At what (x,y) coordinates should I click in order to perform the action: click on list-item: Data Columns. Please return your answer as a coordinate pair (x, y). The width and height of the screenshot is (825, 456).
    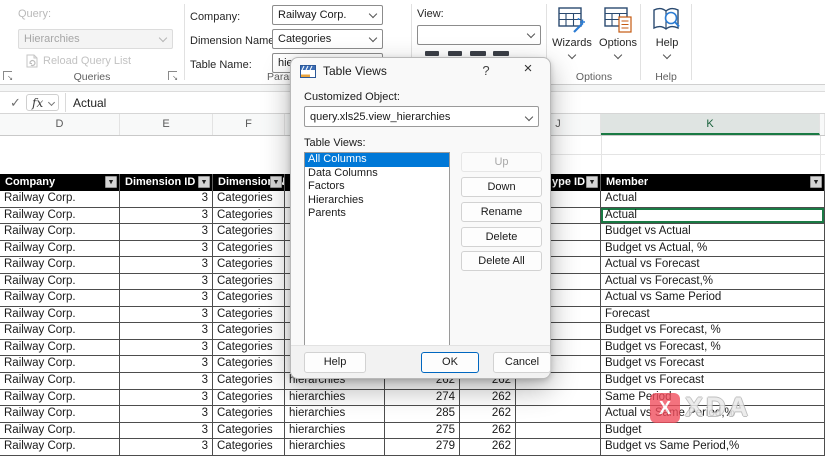
    Looking at the image, I should click on (377, 174).